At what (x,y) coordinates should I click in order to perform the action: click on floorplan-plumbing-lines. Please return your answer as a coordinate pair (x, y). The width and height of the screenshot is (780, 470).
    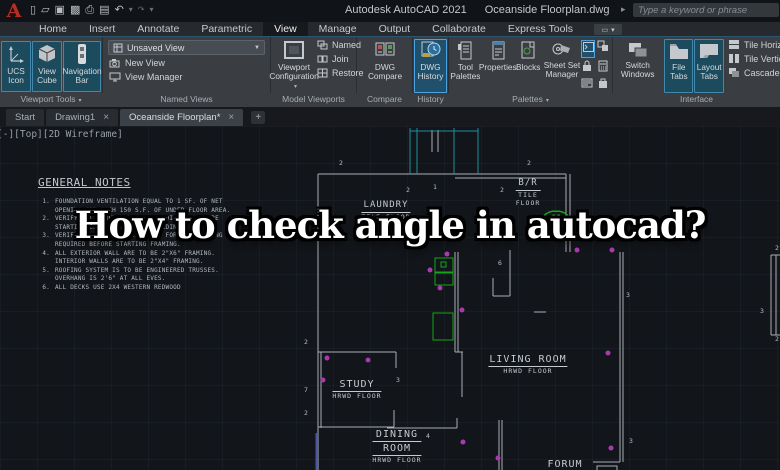
    Looking at the image, I should click on (444, 151).